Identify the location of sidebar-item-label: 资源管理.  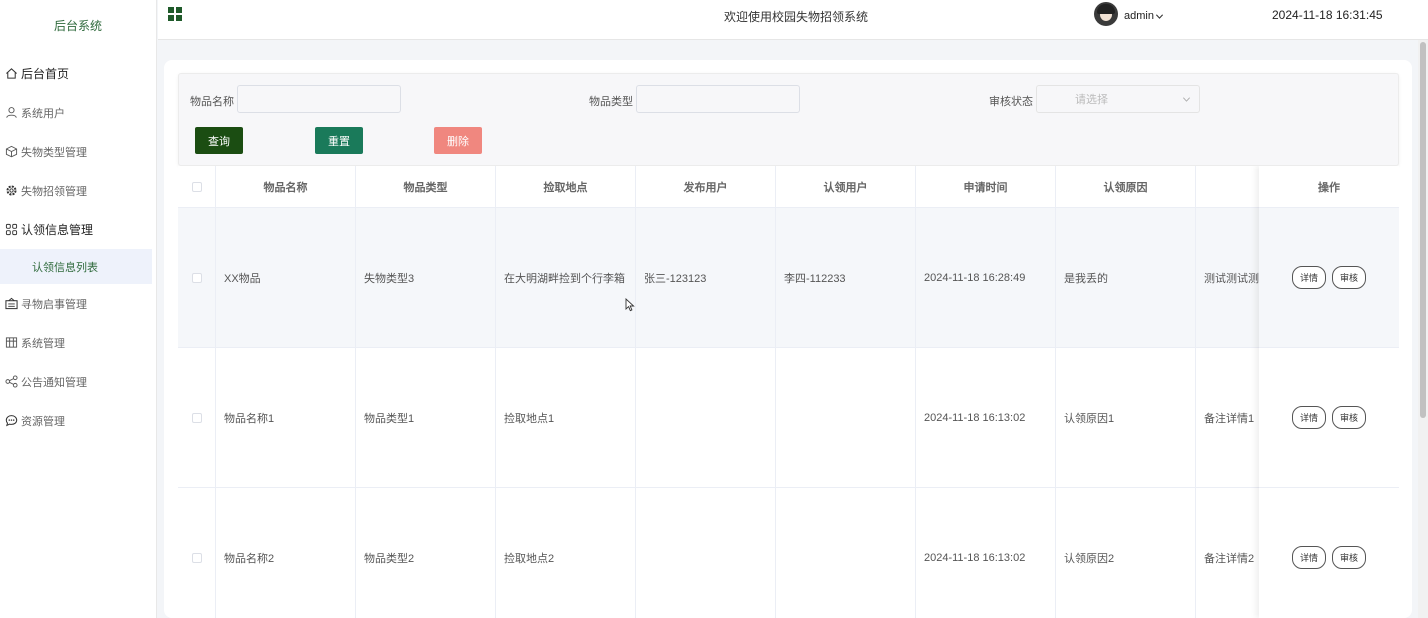
(43, 421).